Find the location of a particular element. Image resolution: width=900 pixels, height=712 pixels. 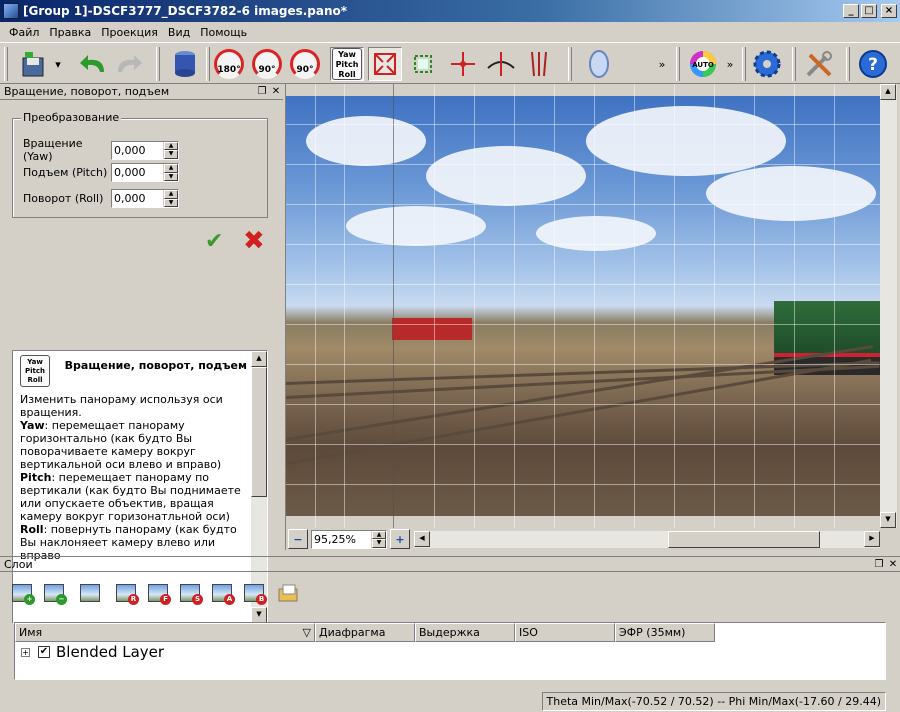

preferences-button is located at coordinates (819, 64).